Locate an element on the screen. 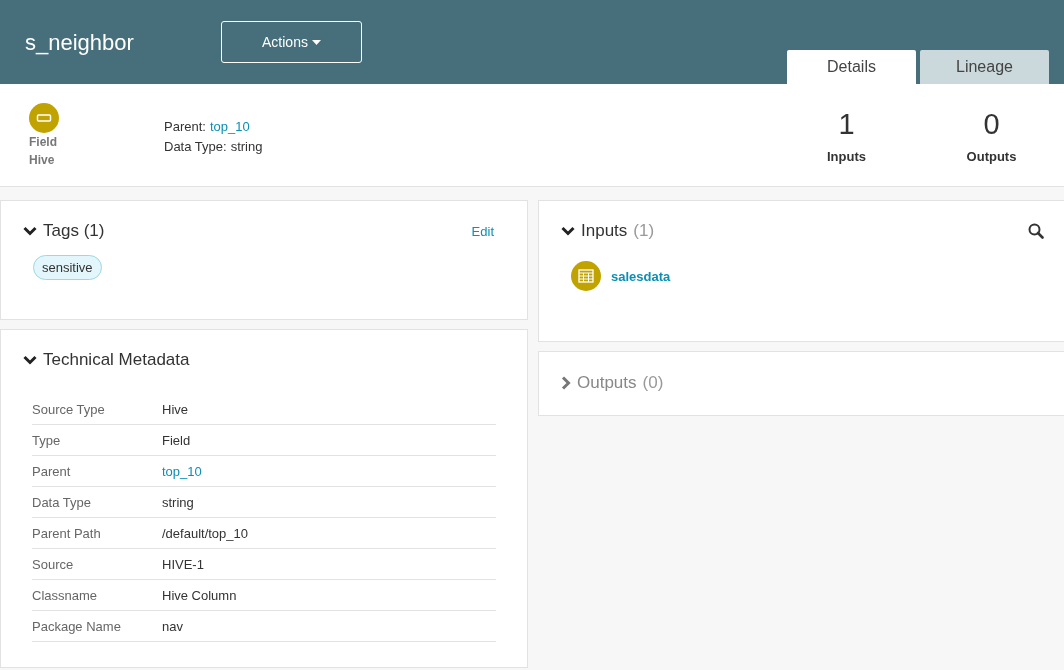  field-value: string is located at coordinates (246, 147).